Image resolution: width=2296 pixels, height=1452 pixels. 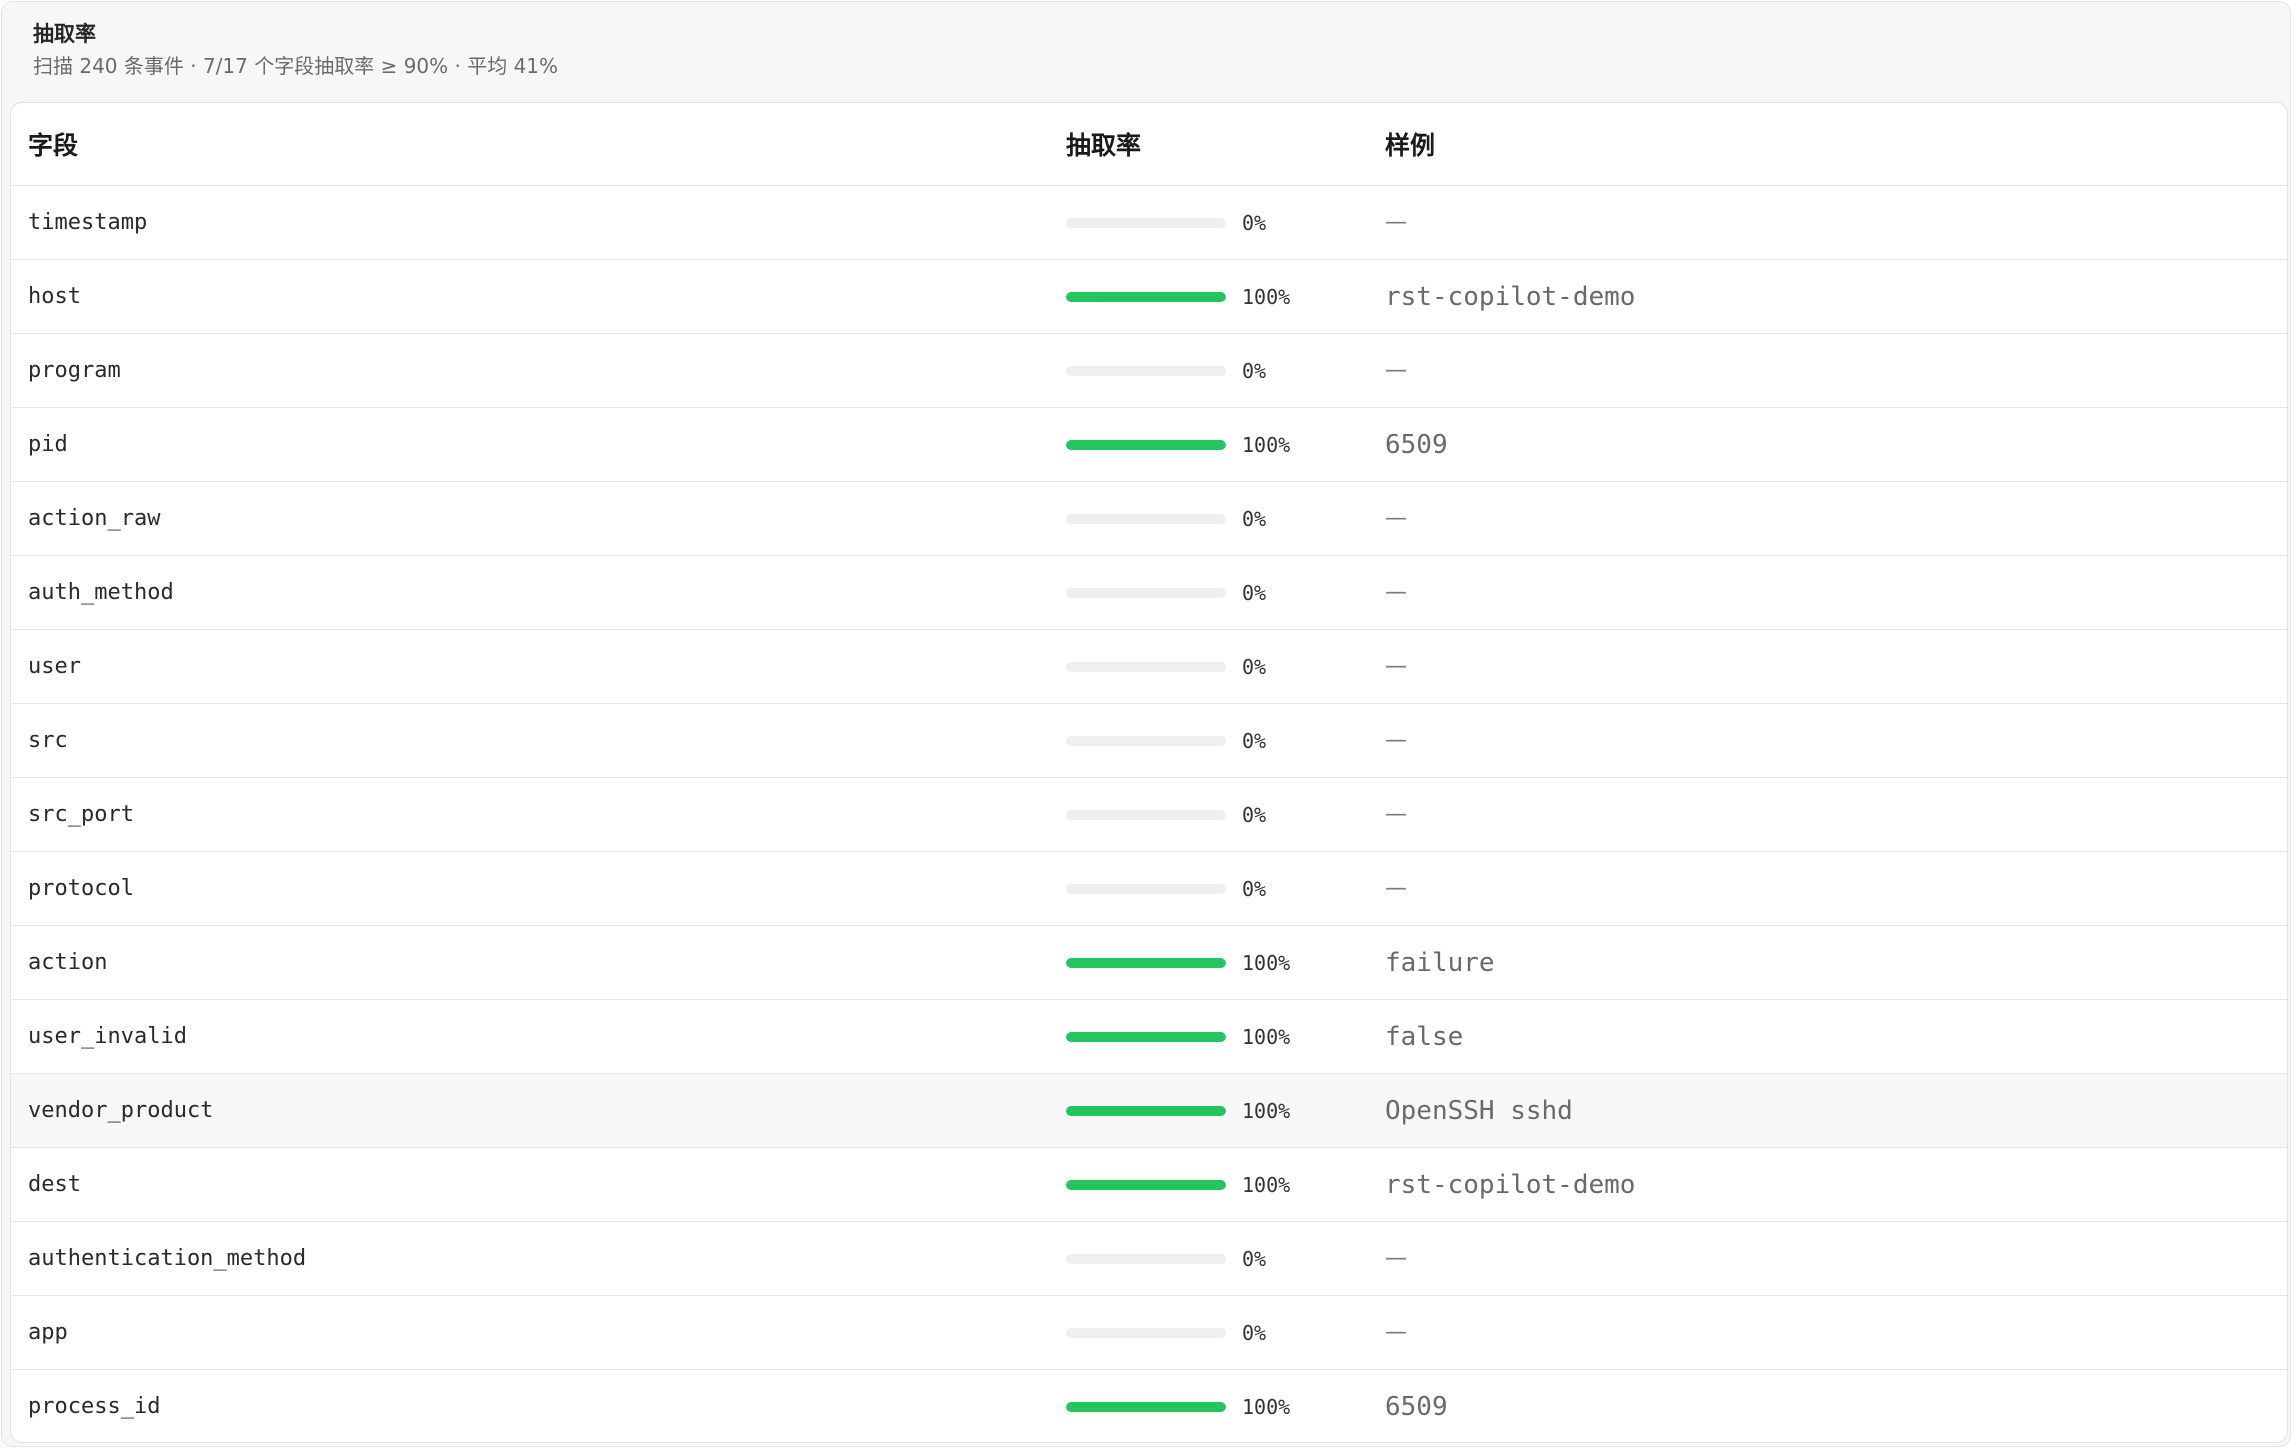 What do you see at coordinates (54, 666) in the screenshot?
I see `field-name: user` at bounding box center [54, 666].